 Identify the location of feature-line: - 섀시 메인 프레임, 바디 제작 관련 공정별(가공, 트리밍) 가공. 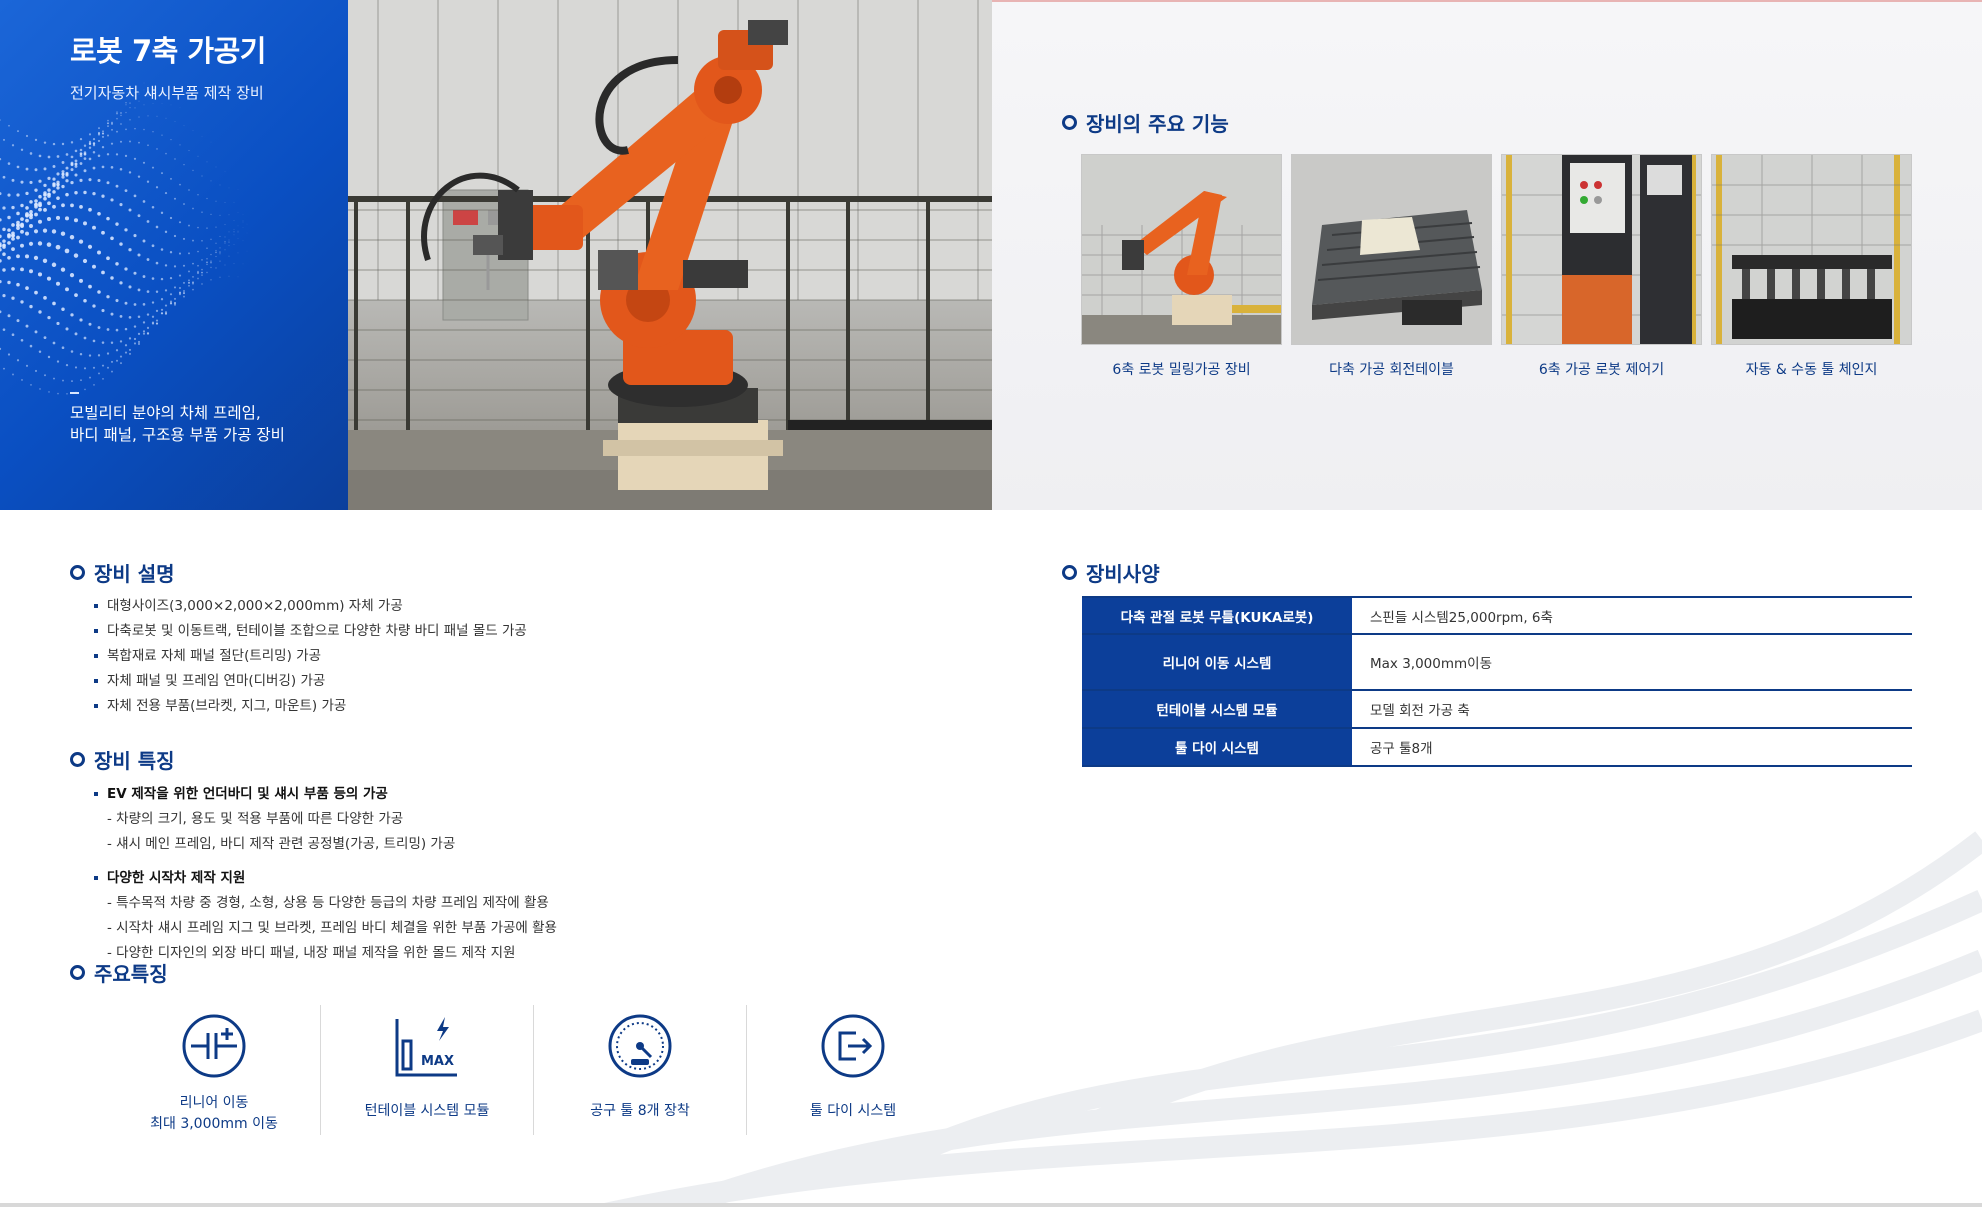
(281, 844).